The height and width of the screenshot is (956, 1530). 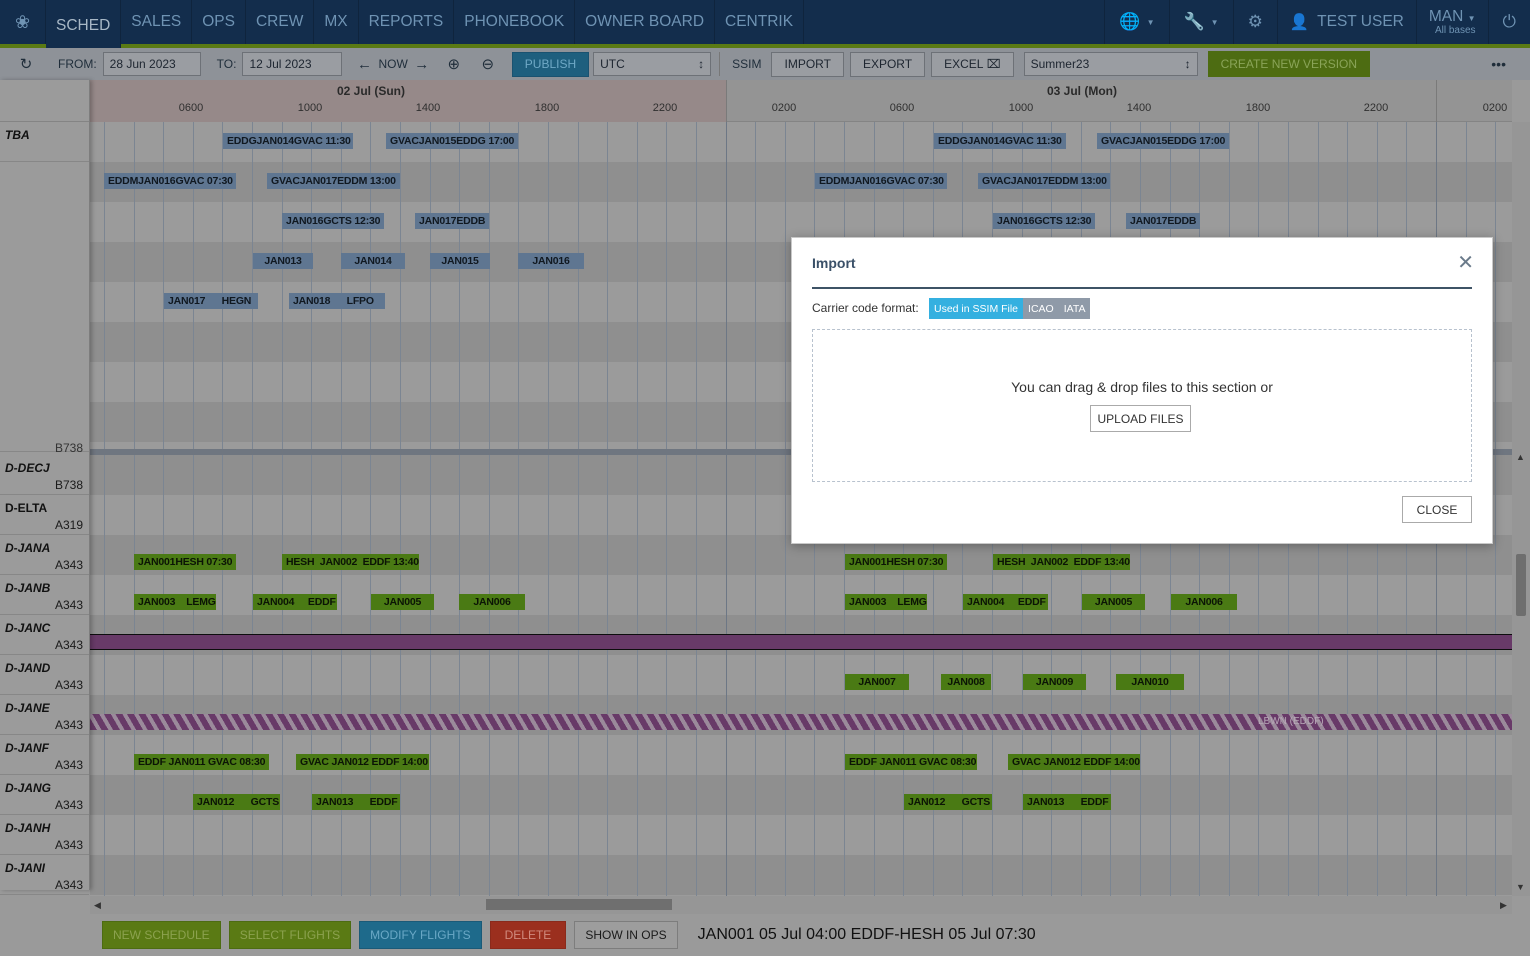 I want to click on vertical-scrollbar, so click(x=1521, y=509).